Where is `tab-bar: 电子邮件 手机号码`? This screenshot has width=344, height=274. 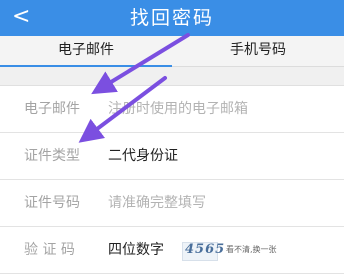
tab-bar: 电子邮件 手机号码 is located at coordinates (172, 51).